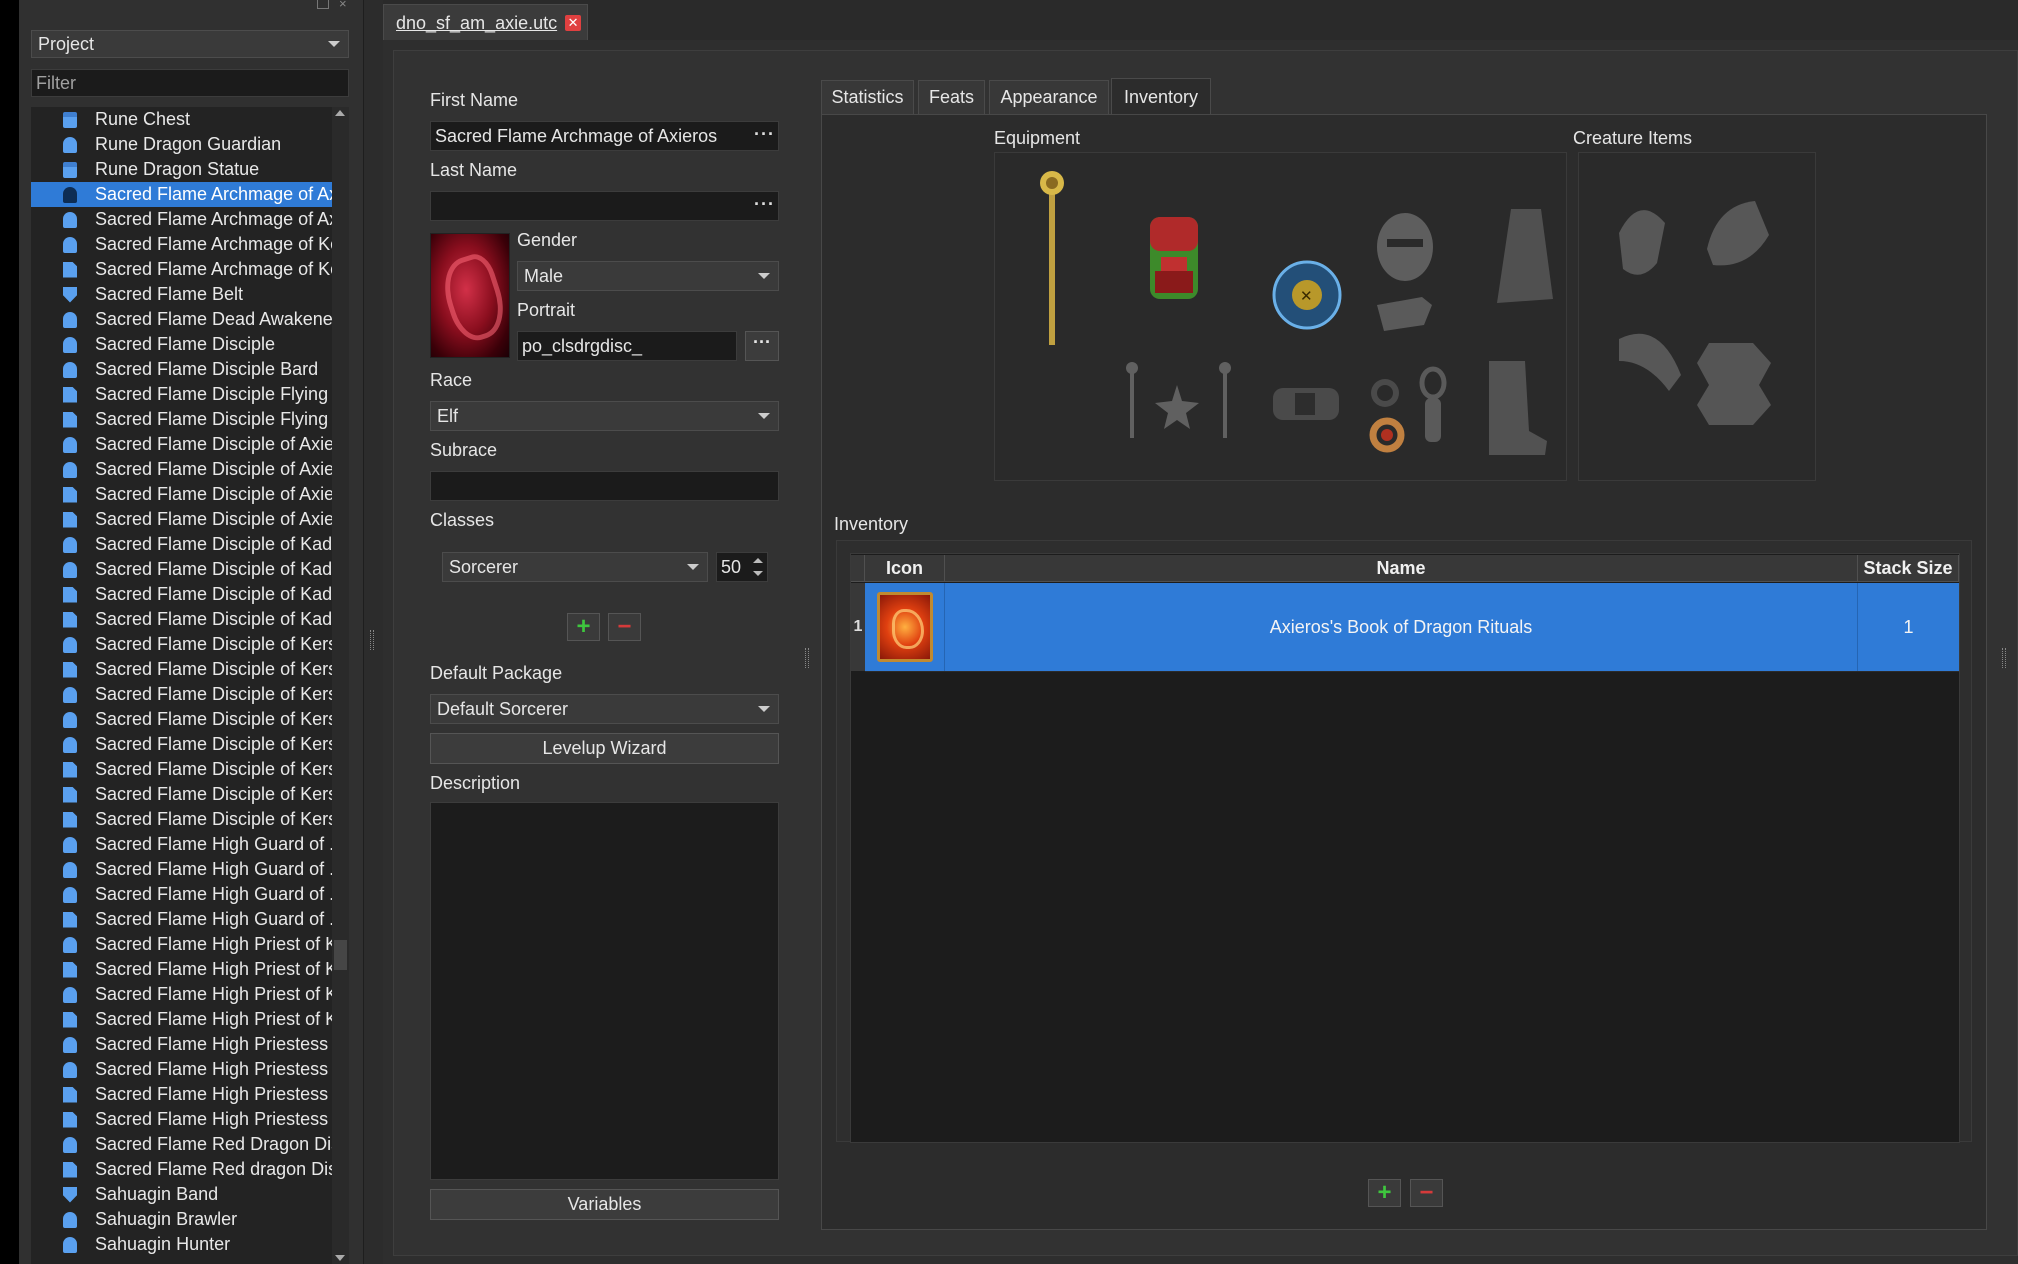 The height and width of the screenshot is (1264, 2018). What do you see at coordinates (1426, 1193) in the screenshot?
I see `remove-item-button: −` at bounding box center [1426, 1193].